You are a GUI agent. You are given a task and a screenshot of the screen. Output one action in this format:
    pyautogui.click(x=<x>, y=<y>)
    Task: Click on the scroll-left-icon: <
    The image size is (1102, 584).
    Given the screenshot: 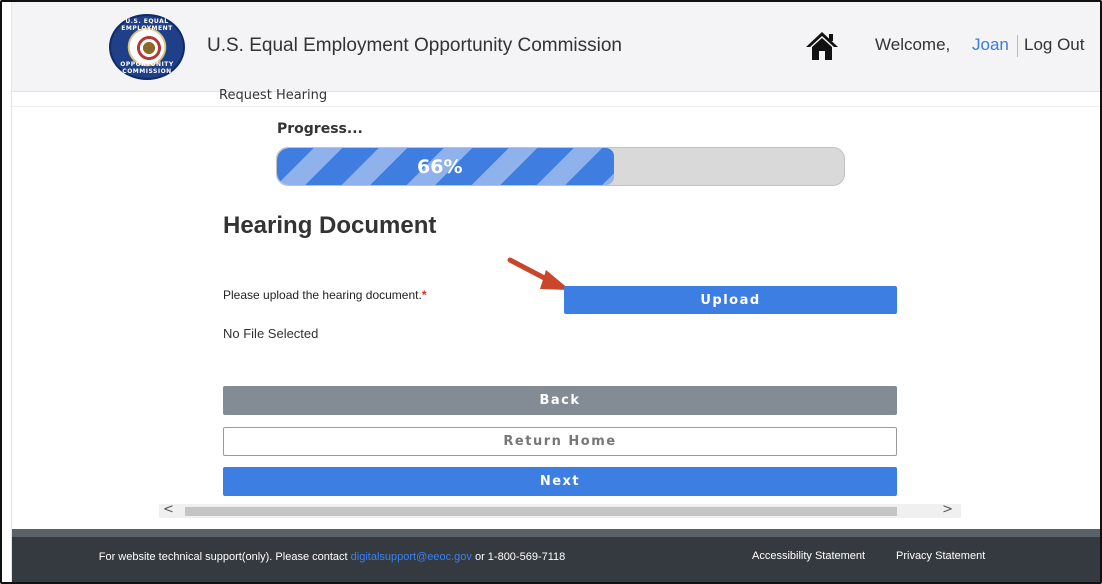 What is the action you would take?
    pyautogui.click(x=168, y=509)
    